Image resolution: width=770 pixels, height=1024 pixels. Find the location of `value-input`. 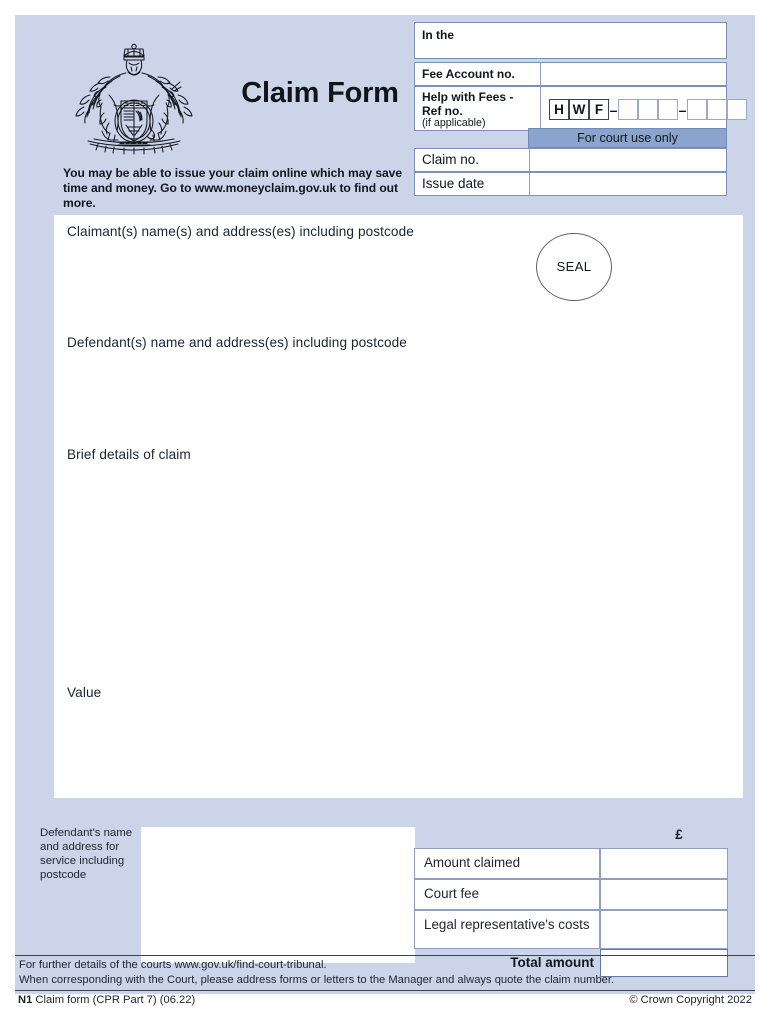

value-input is located at coordinates (387, 747).